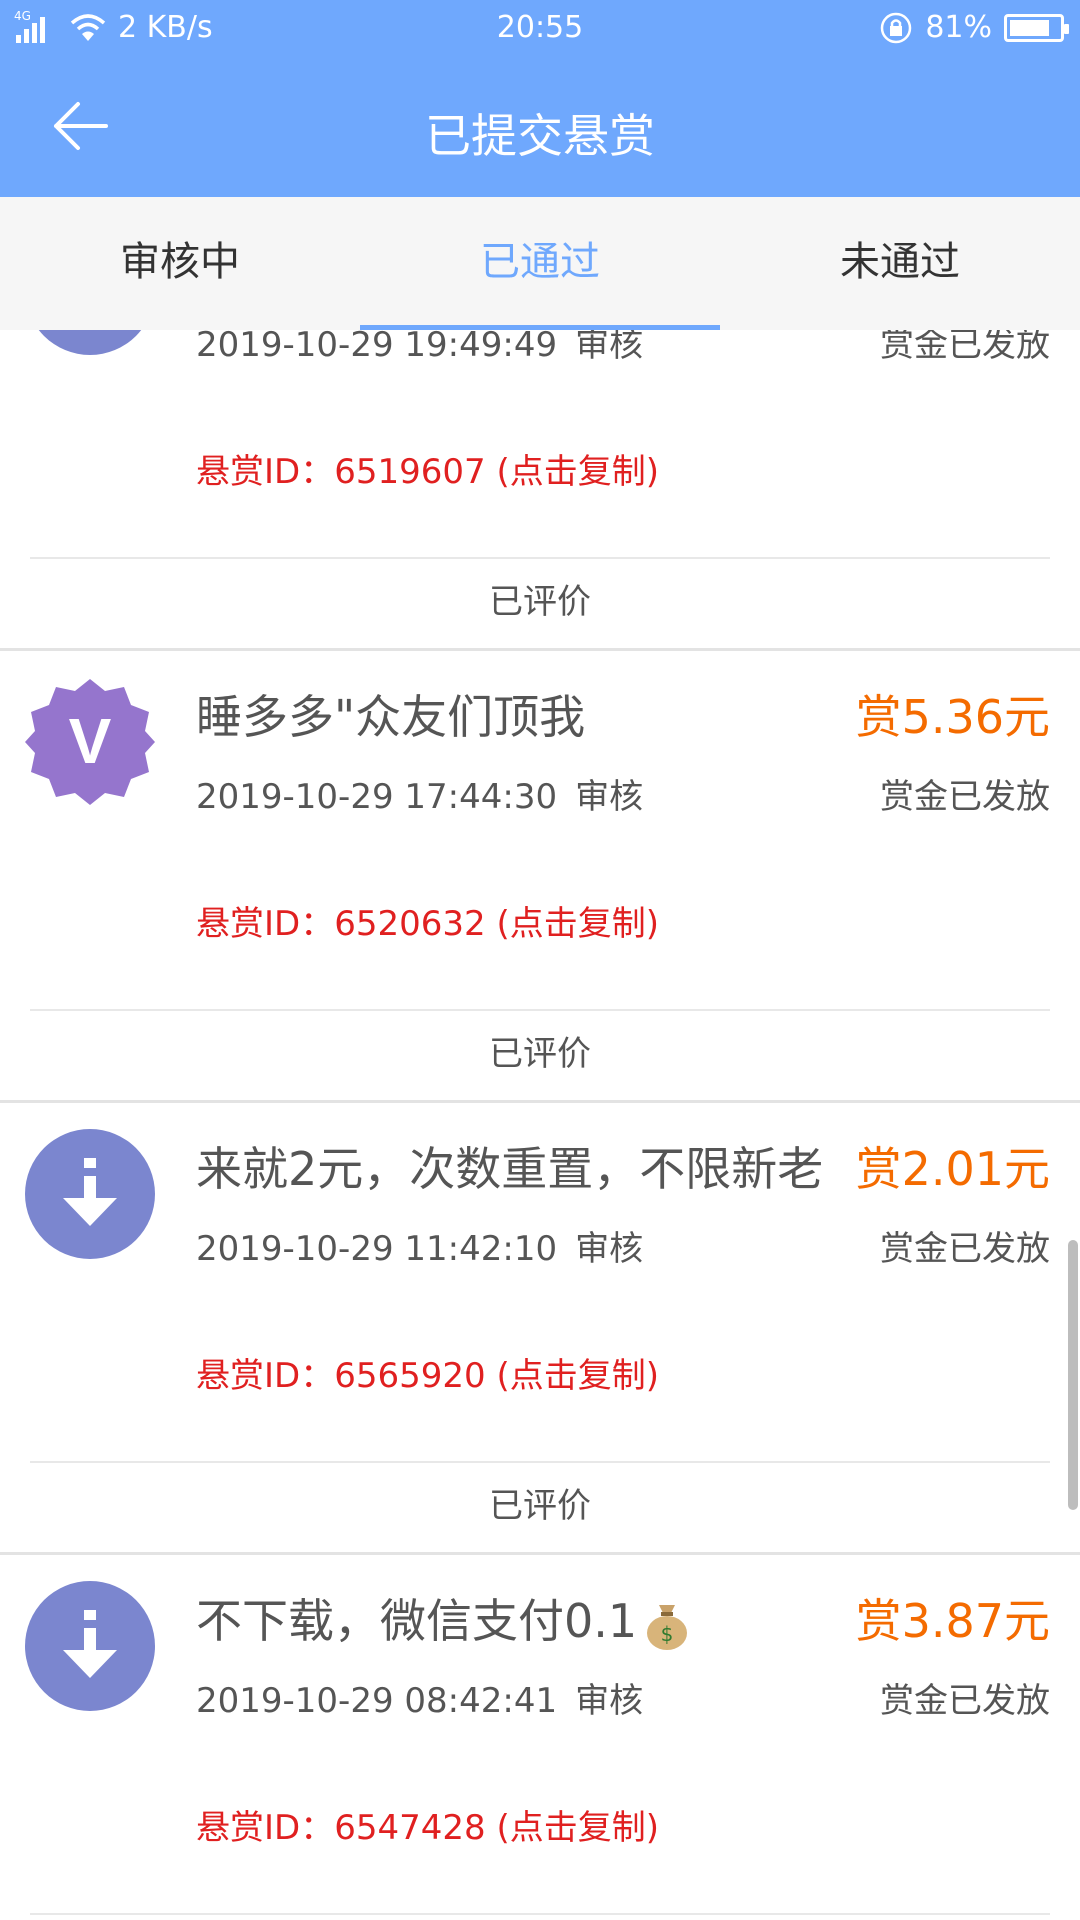  Describe the element at coordinates (540, 136) in the screenshot. I see `page-title: 已提交悬赏` at that location.